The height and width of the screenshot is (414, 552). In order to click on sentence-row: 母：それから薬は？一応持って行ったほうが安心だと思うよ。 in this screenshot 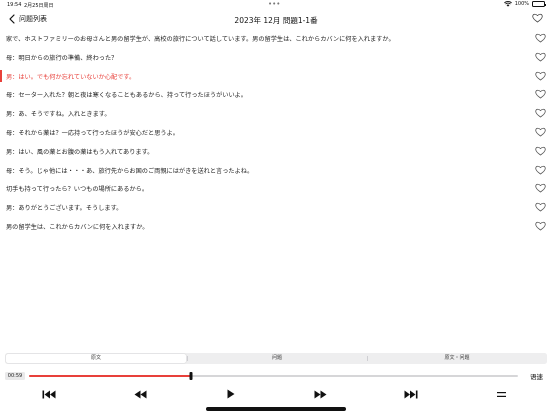, I will do `click(276, 133)`.